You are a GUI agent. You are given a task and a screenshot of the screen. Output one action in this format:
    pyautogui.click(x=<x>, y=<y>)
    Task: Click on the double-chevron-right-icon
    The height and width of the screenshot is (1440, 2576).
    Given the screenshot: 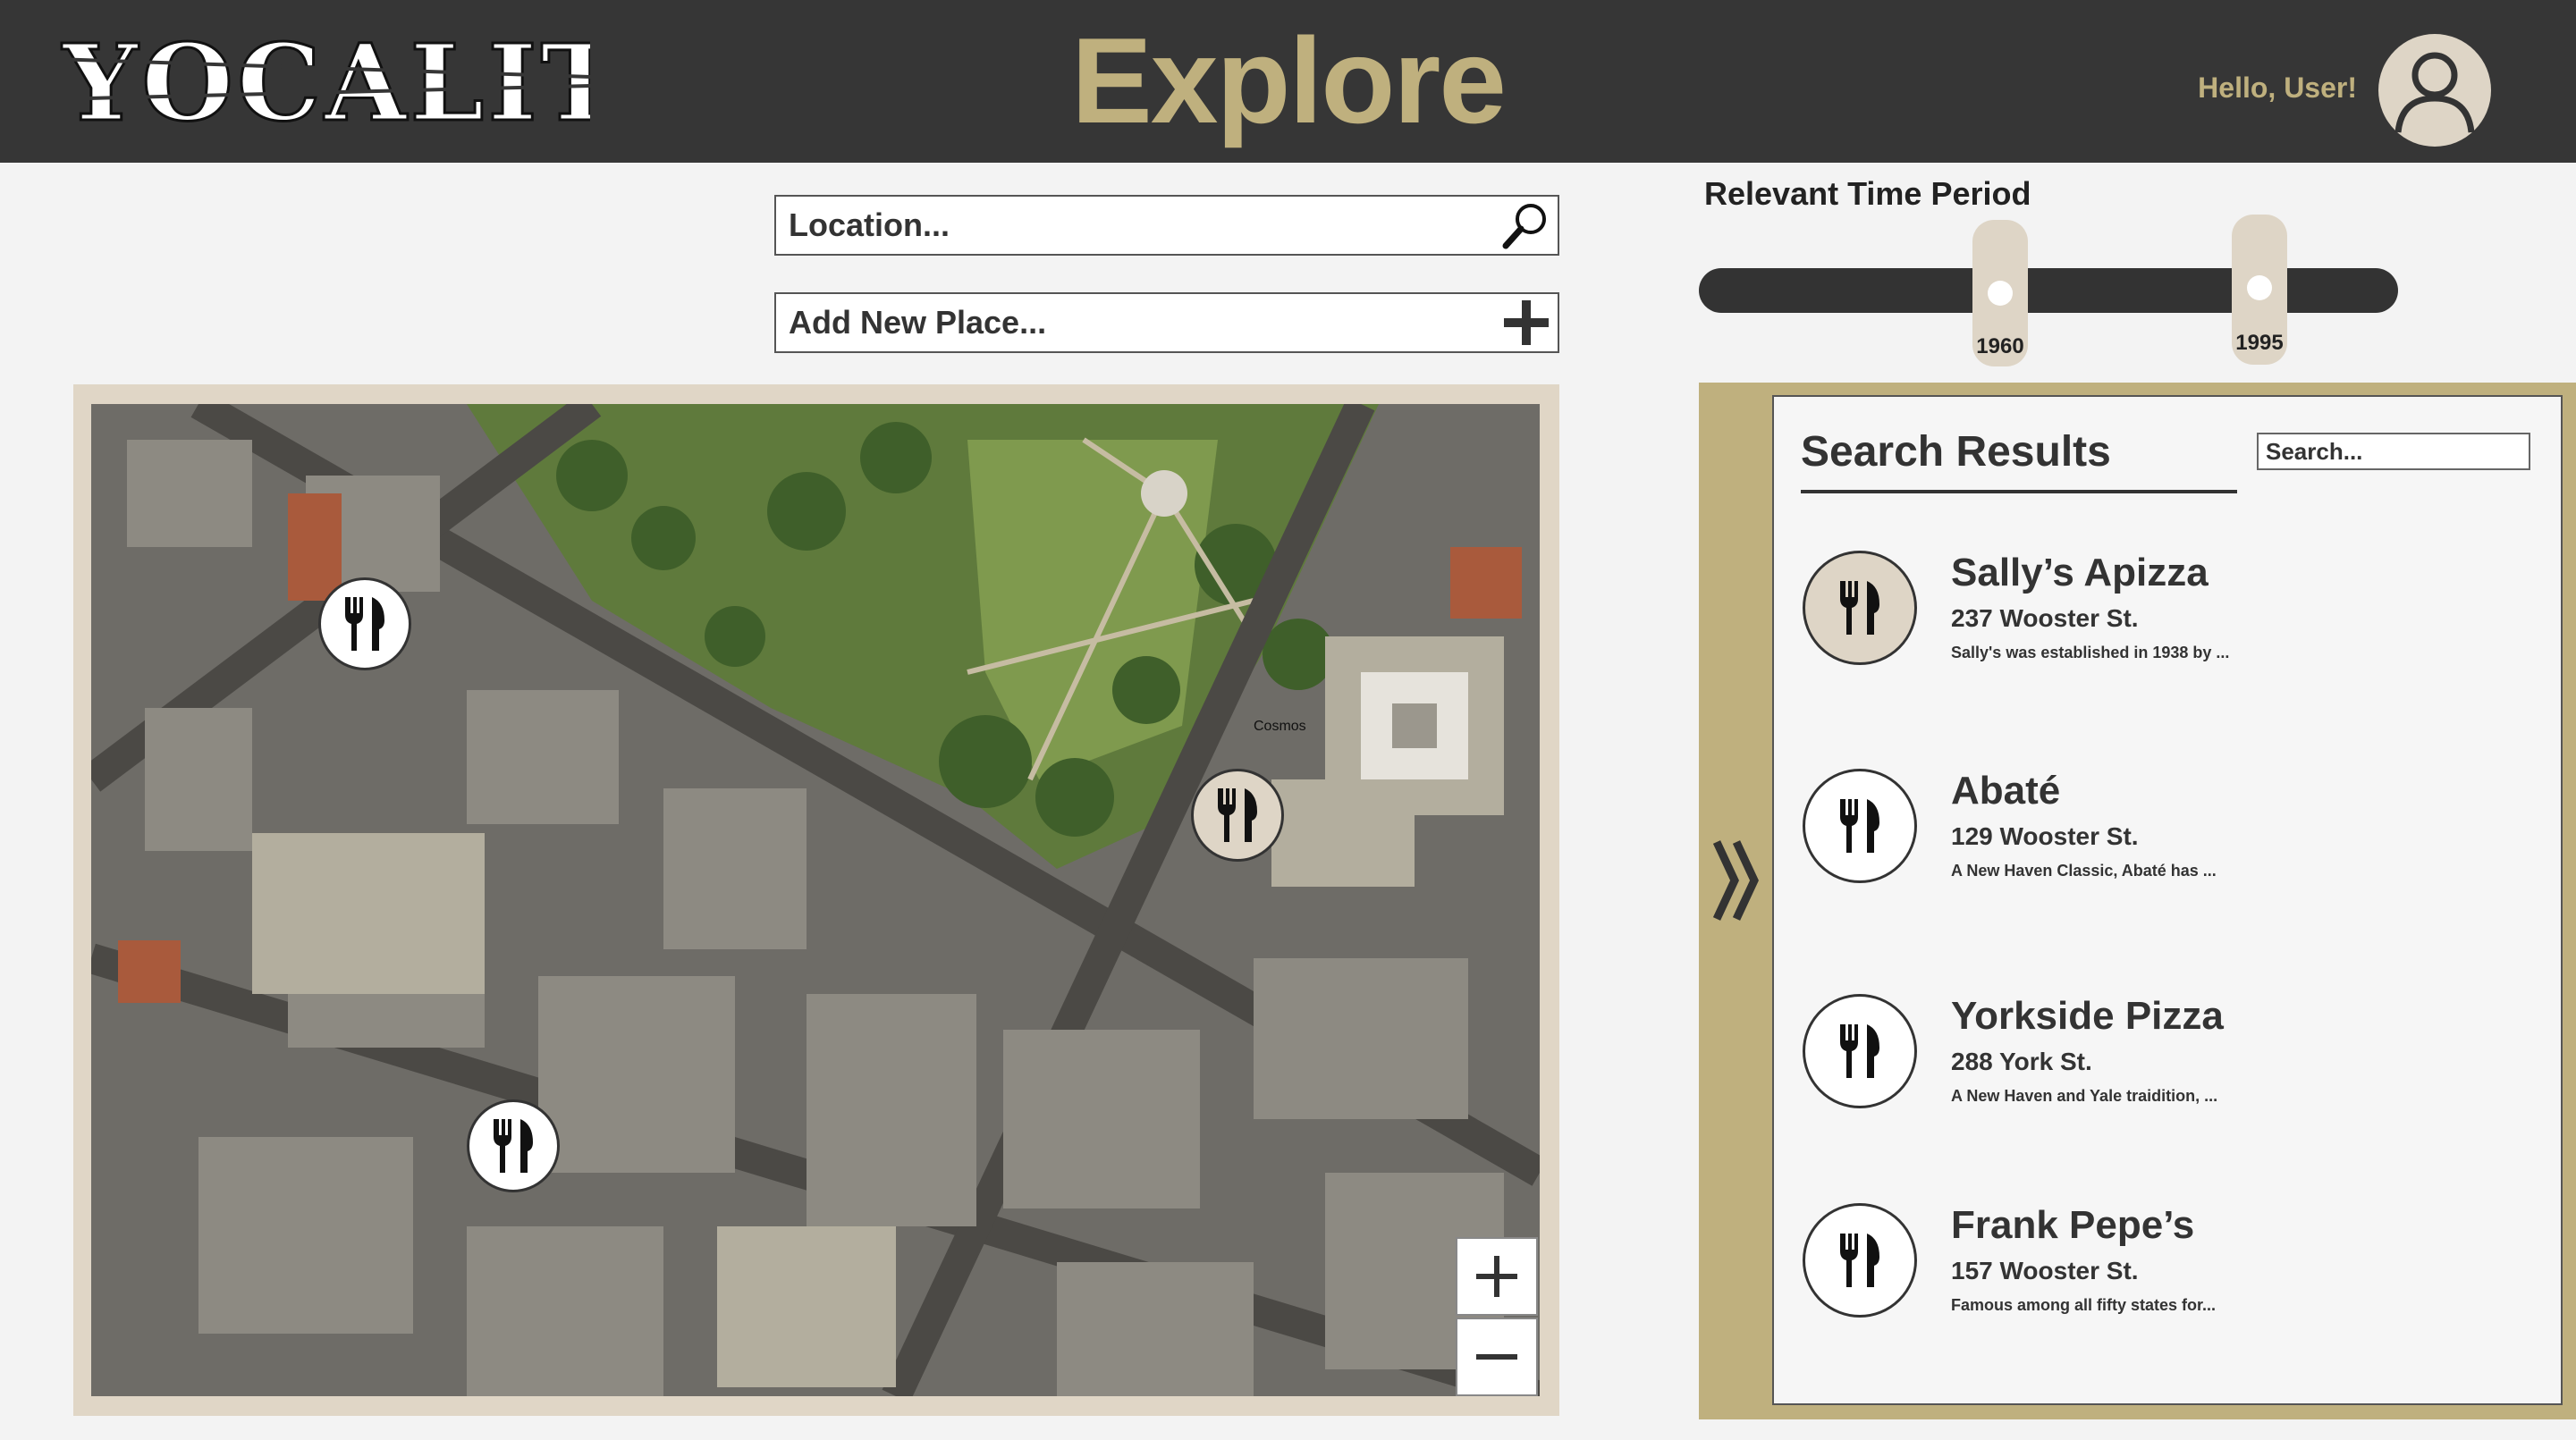 What is the action you would take?
    pyautogui.click(x=1735, y=880)
    